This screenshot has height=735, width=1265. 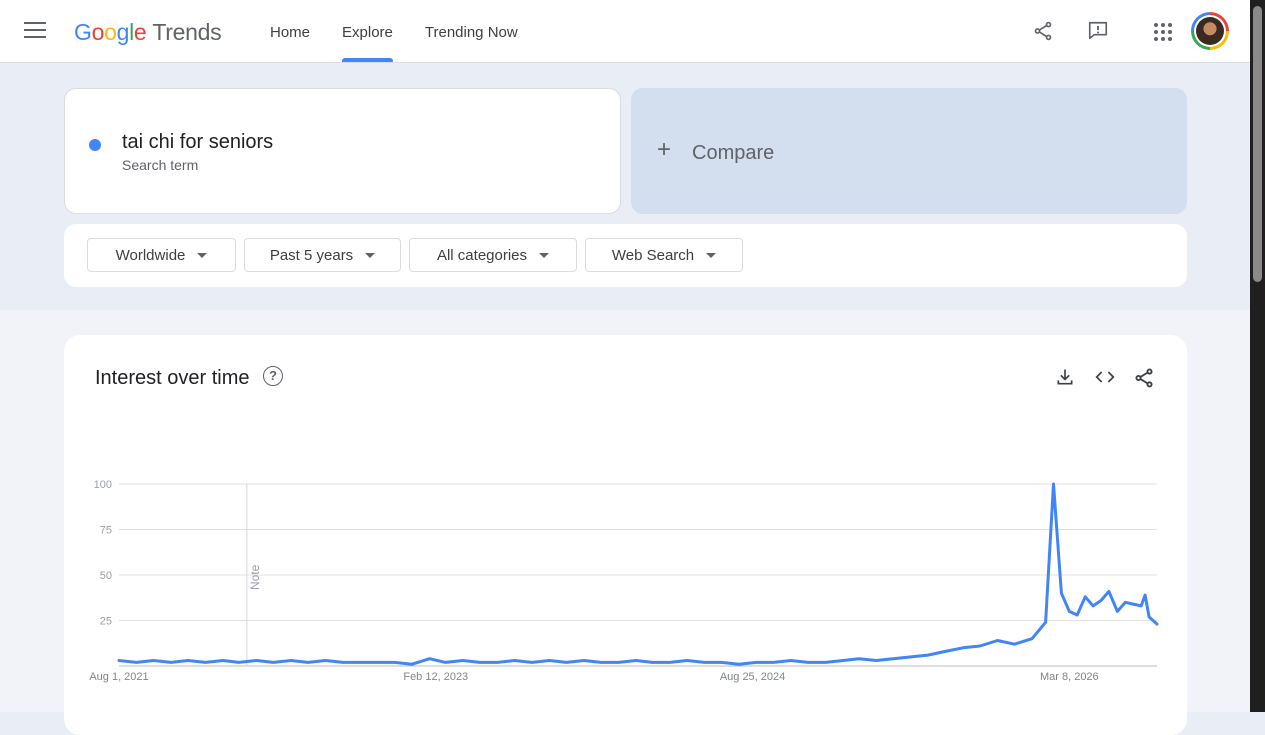 I want to click on scrollbar-thumb, so click(x=1257, y=144).